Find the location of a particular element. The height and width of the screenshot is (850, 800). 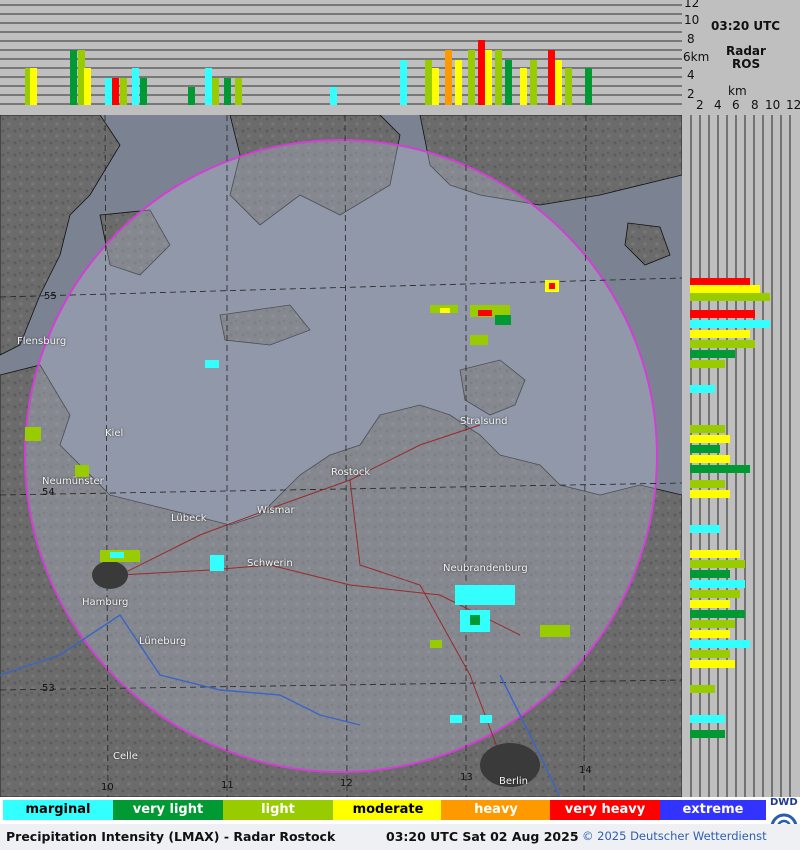

lon-label-11: 11 is located at coordinates (227, 785).